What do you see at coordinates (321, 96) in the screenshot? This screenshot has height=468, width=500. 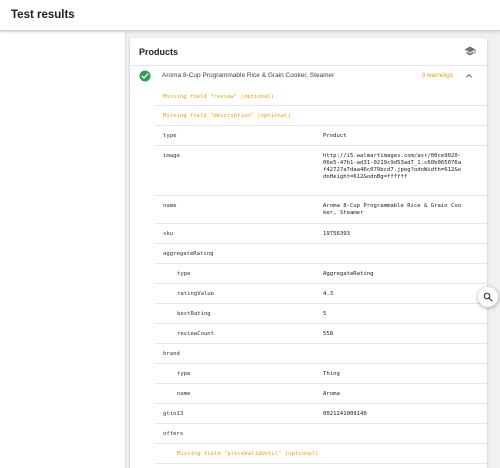 I see `warning-row: Missing field "review" (optional)` at bounding box center [321, 96].